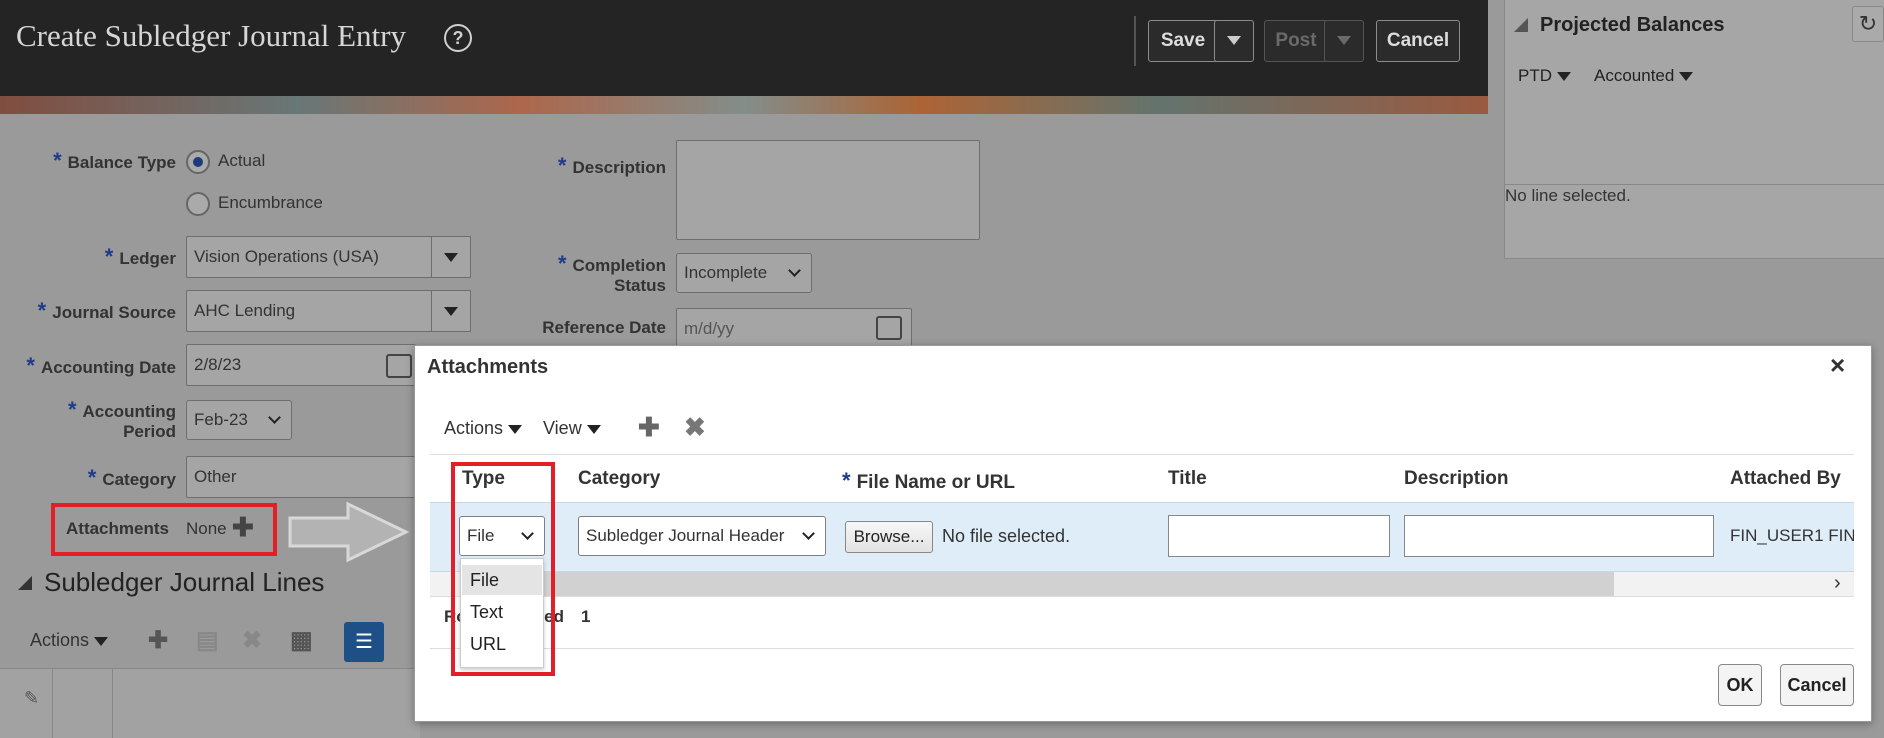 The height and width of the screenshot is (738, 1884). I want to click on accounting-period-select: Feb-23, so click(239, 420).